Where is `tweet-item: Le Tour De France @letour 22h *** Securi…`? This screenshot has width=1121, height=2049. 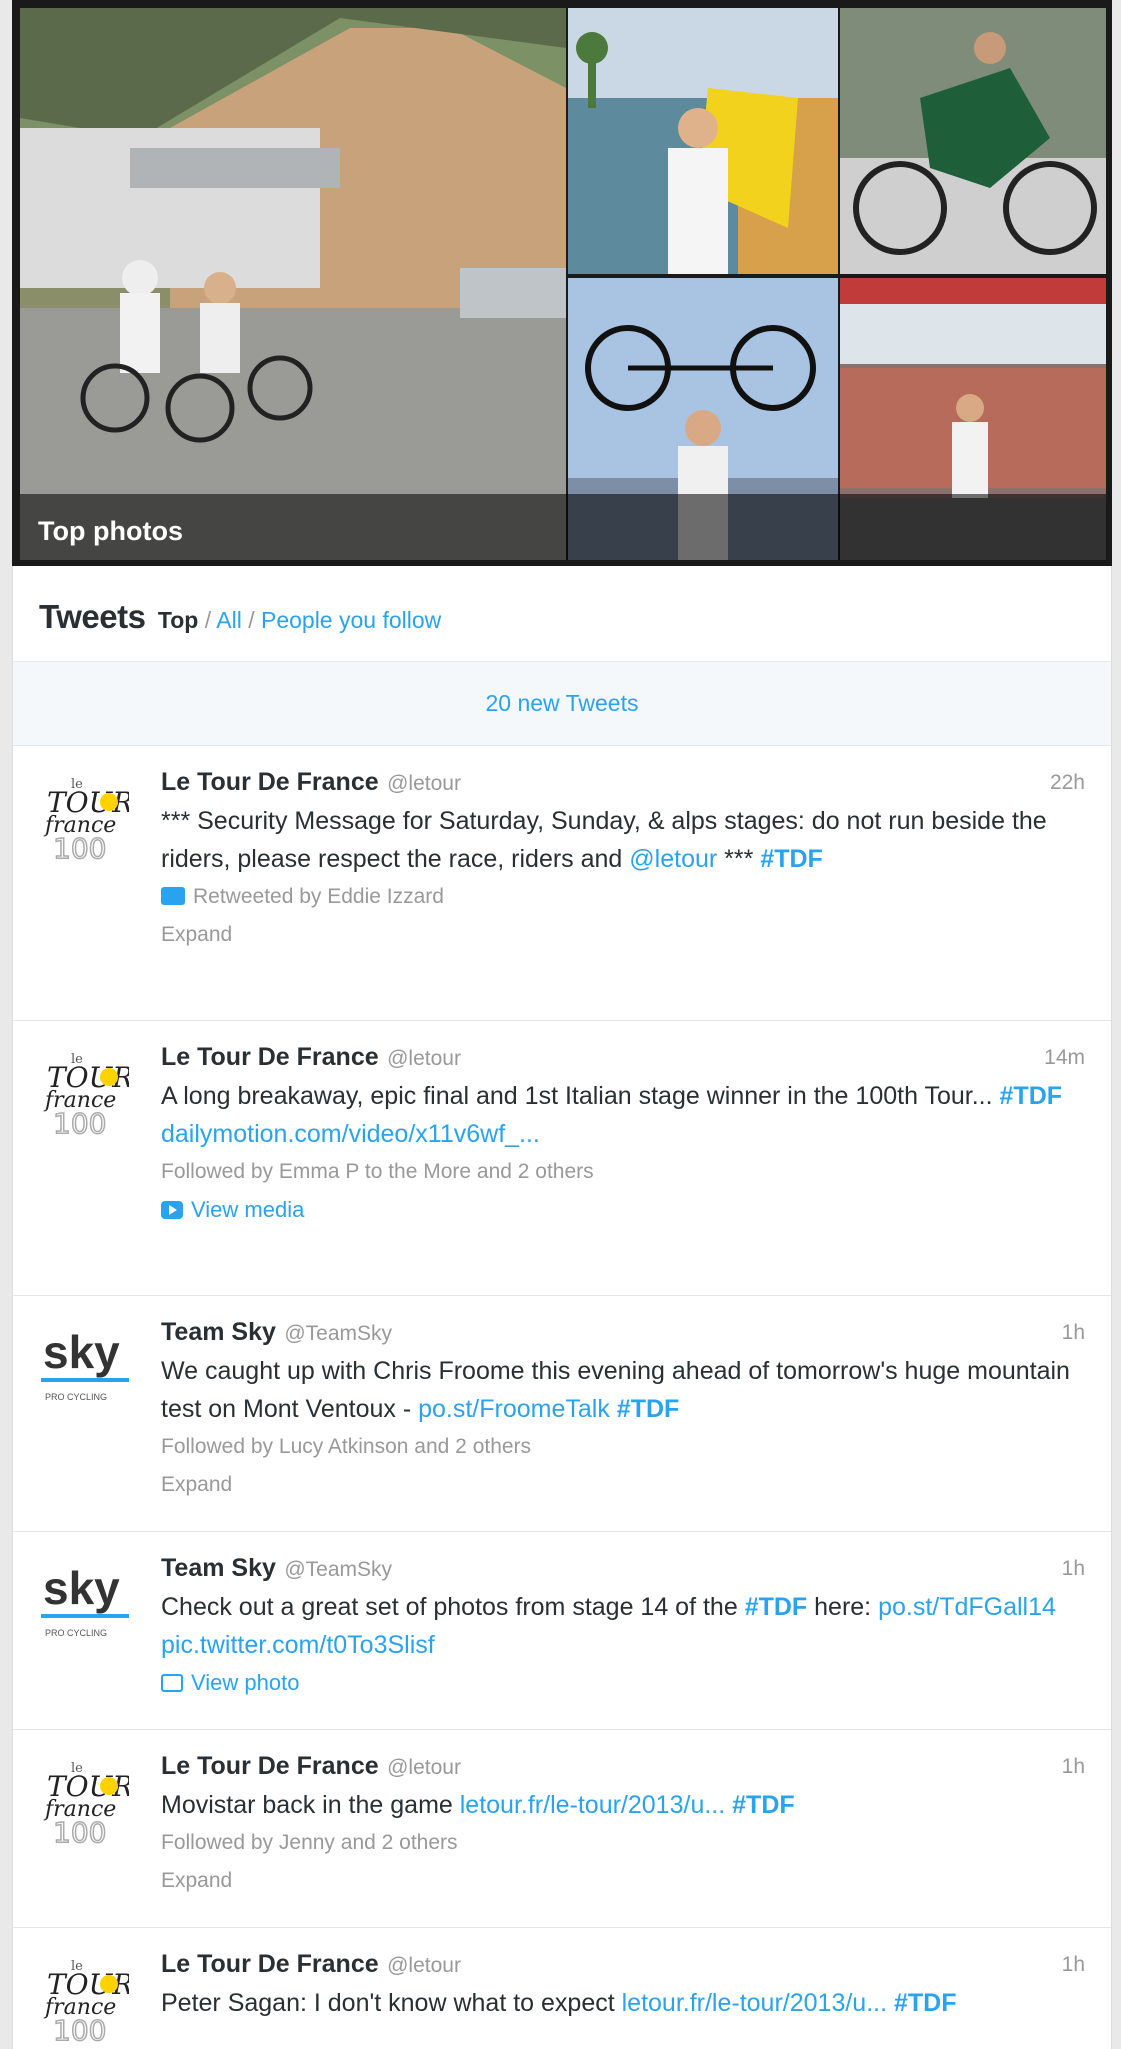 tweet-item: Le Tour De France @letour 22h *** Securi… is located at coordinates (562, 883).